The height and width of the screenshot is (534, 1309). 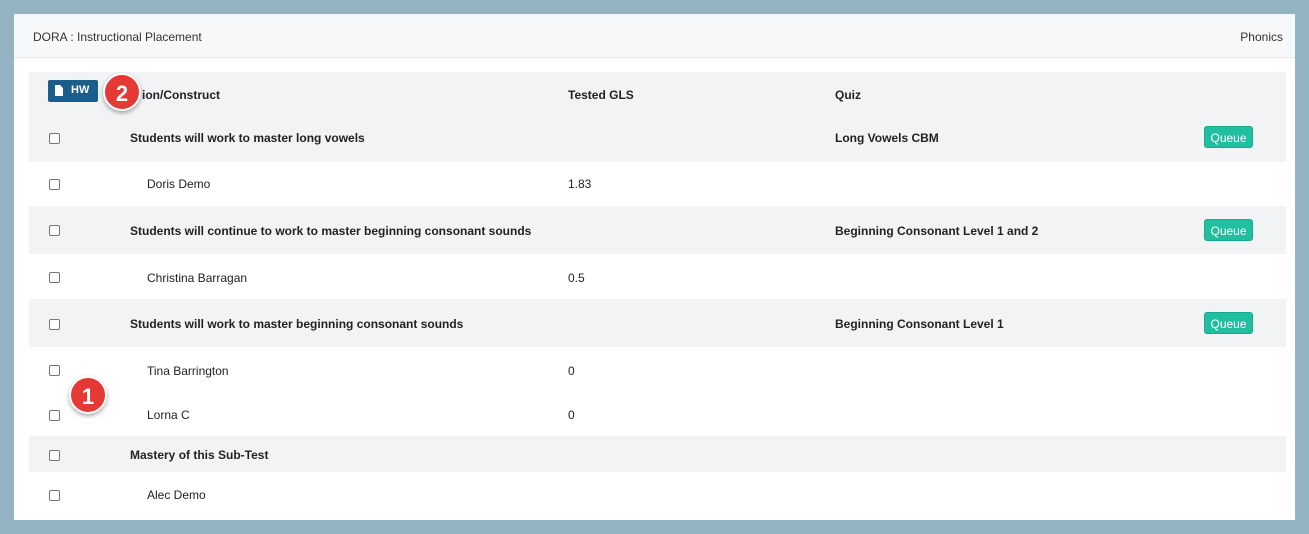 I want to click on column-header-quiz: Quiz, so click(x=848, y=95).